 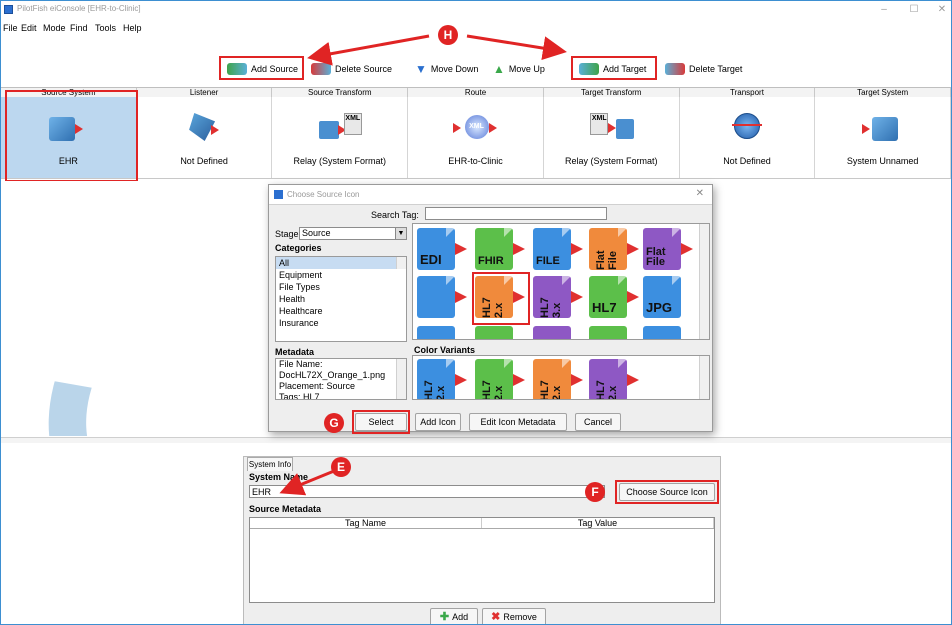 I want to click on hl7-3x-icon: HL7 3.x, so click(x=558, y=297).